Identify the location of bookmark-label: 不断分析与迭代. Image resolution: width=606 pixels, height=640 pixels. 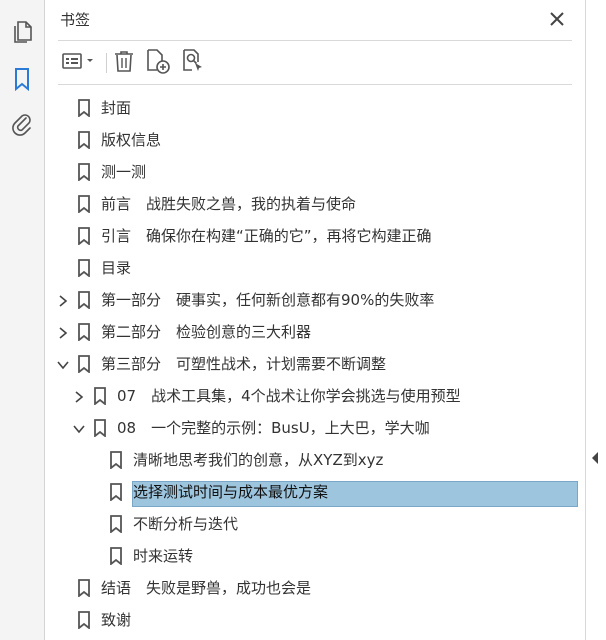
(186, 524).